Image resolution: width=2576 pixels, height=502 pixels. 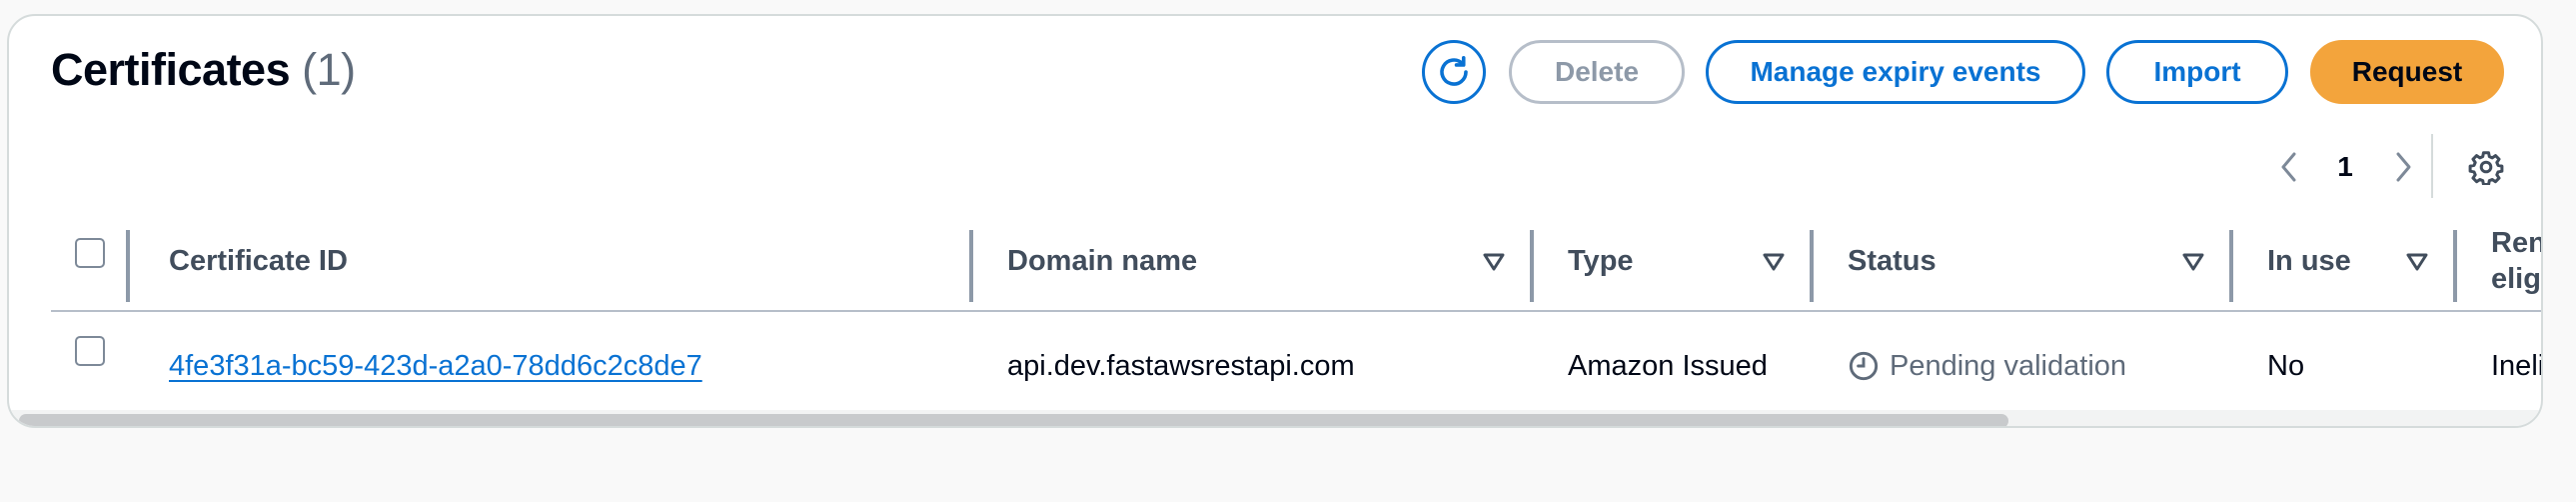 What do you see at coordinates (1296, 311) in the screenshot?
I see `header-divider` at bounding box center [1296, 311].